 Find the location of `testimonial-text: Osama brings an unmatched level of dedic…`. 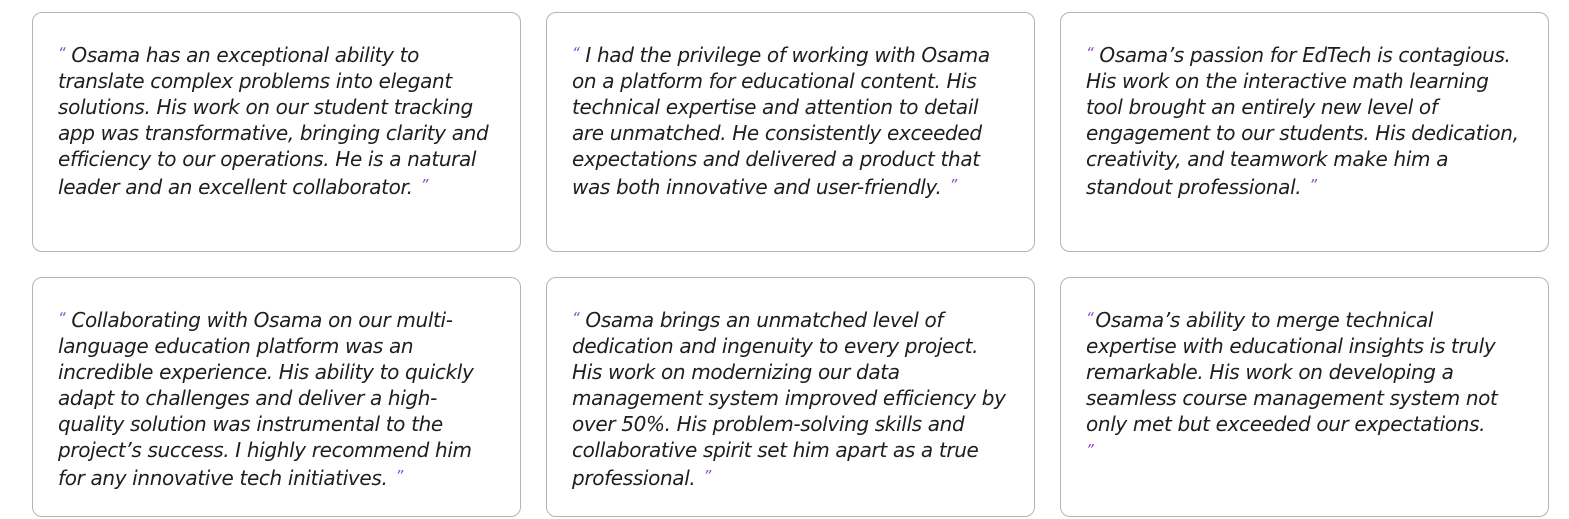

testimonial-text: Osama brings an unmatched level of dedic… is located at coordinates (789, 399).